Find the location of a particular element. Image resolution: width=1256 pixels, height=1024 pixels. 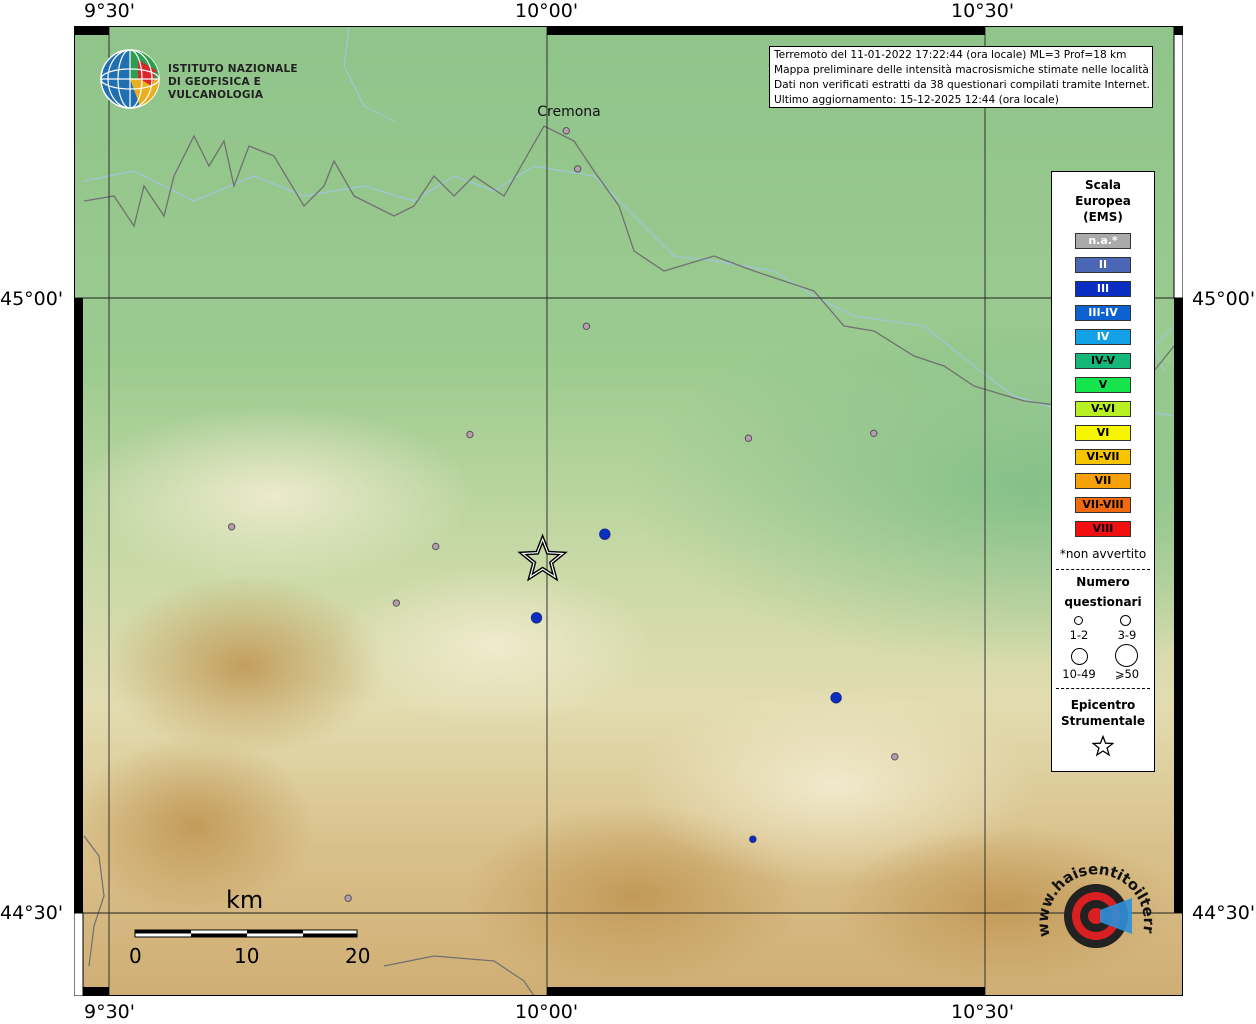

ingv-globe-icon is located at coordinates (130, 79).